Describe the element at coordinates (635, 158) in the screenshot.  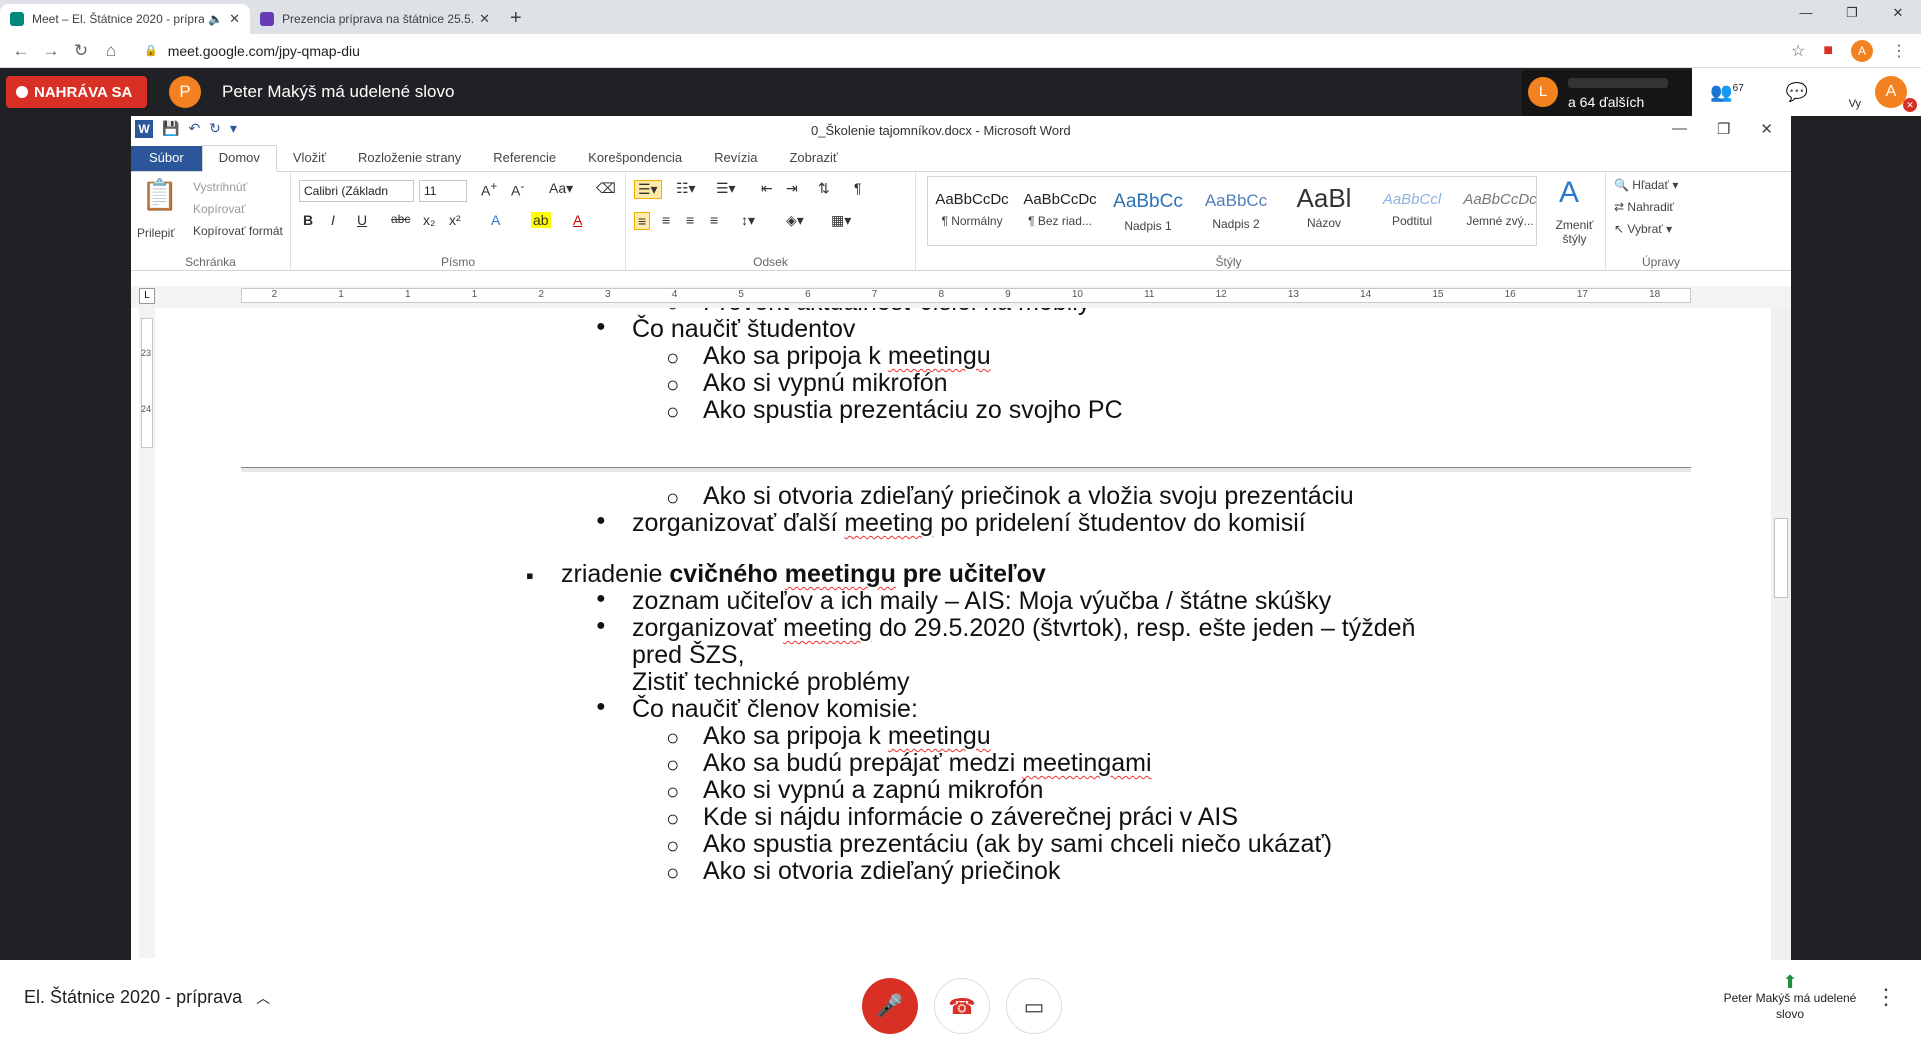
I see `tab-mailings: Korešpondencia` at that location.